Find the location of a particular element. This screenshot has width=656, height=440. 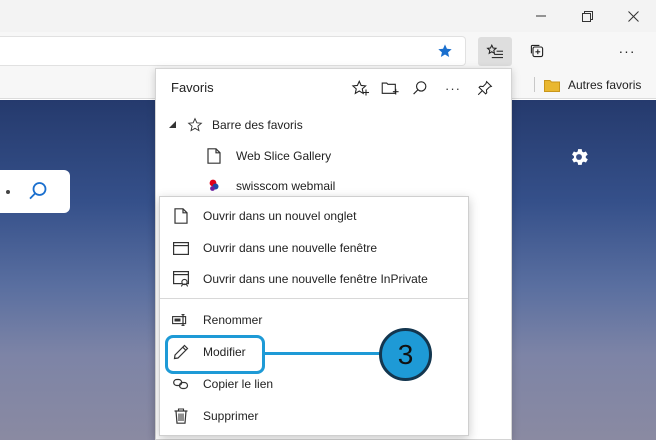

restore-icon is located at coordinates (587, 16).